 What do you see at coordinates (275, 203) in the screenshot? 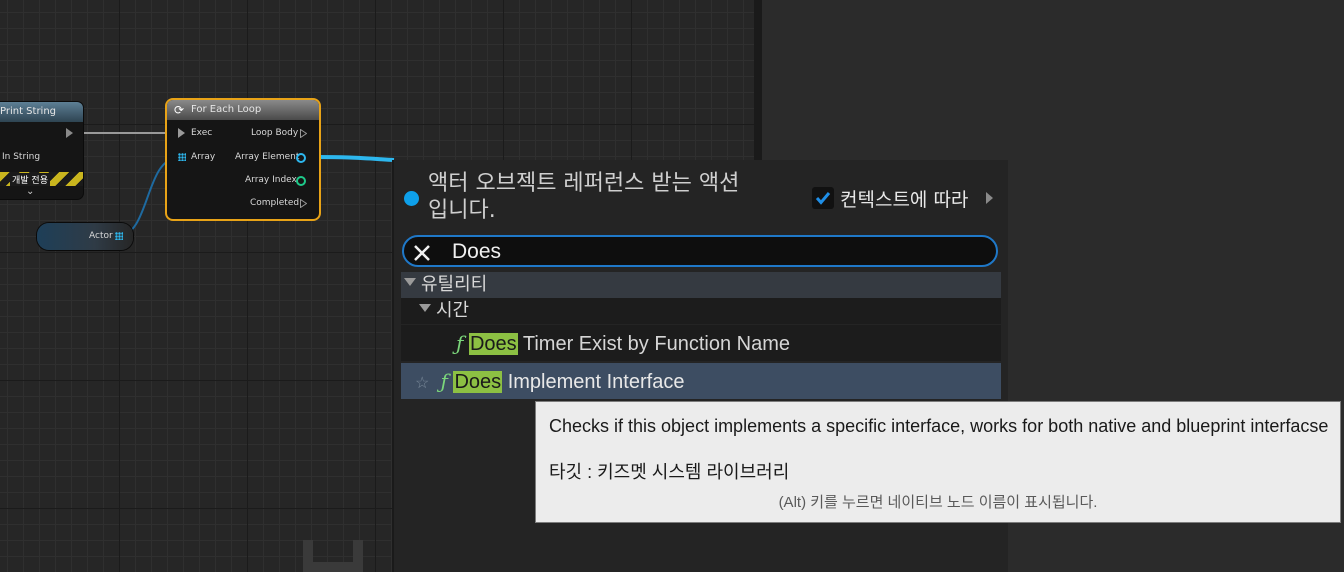
I see `completed-label: Completed` at bounding box center [275, 203].